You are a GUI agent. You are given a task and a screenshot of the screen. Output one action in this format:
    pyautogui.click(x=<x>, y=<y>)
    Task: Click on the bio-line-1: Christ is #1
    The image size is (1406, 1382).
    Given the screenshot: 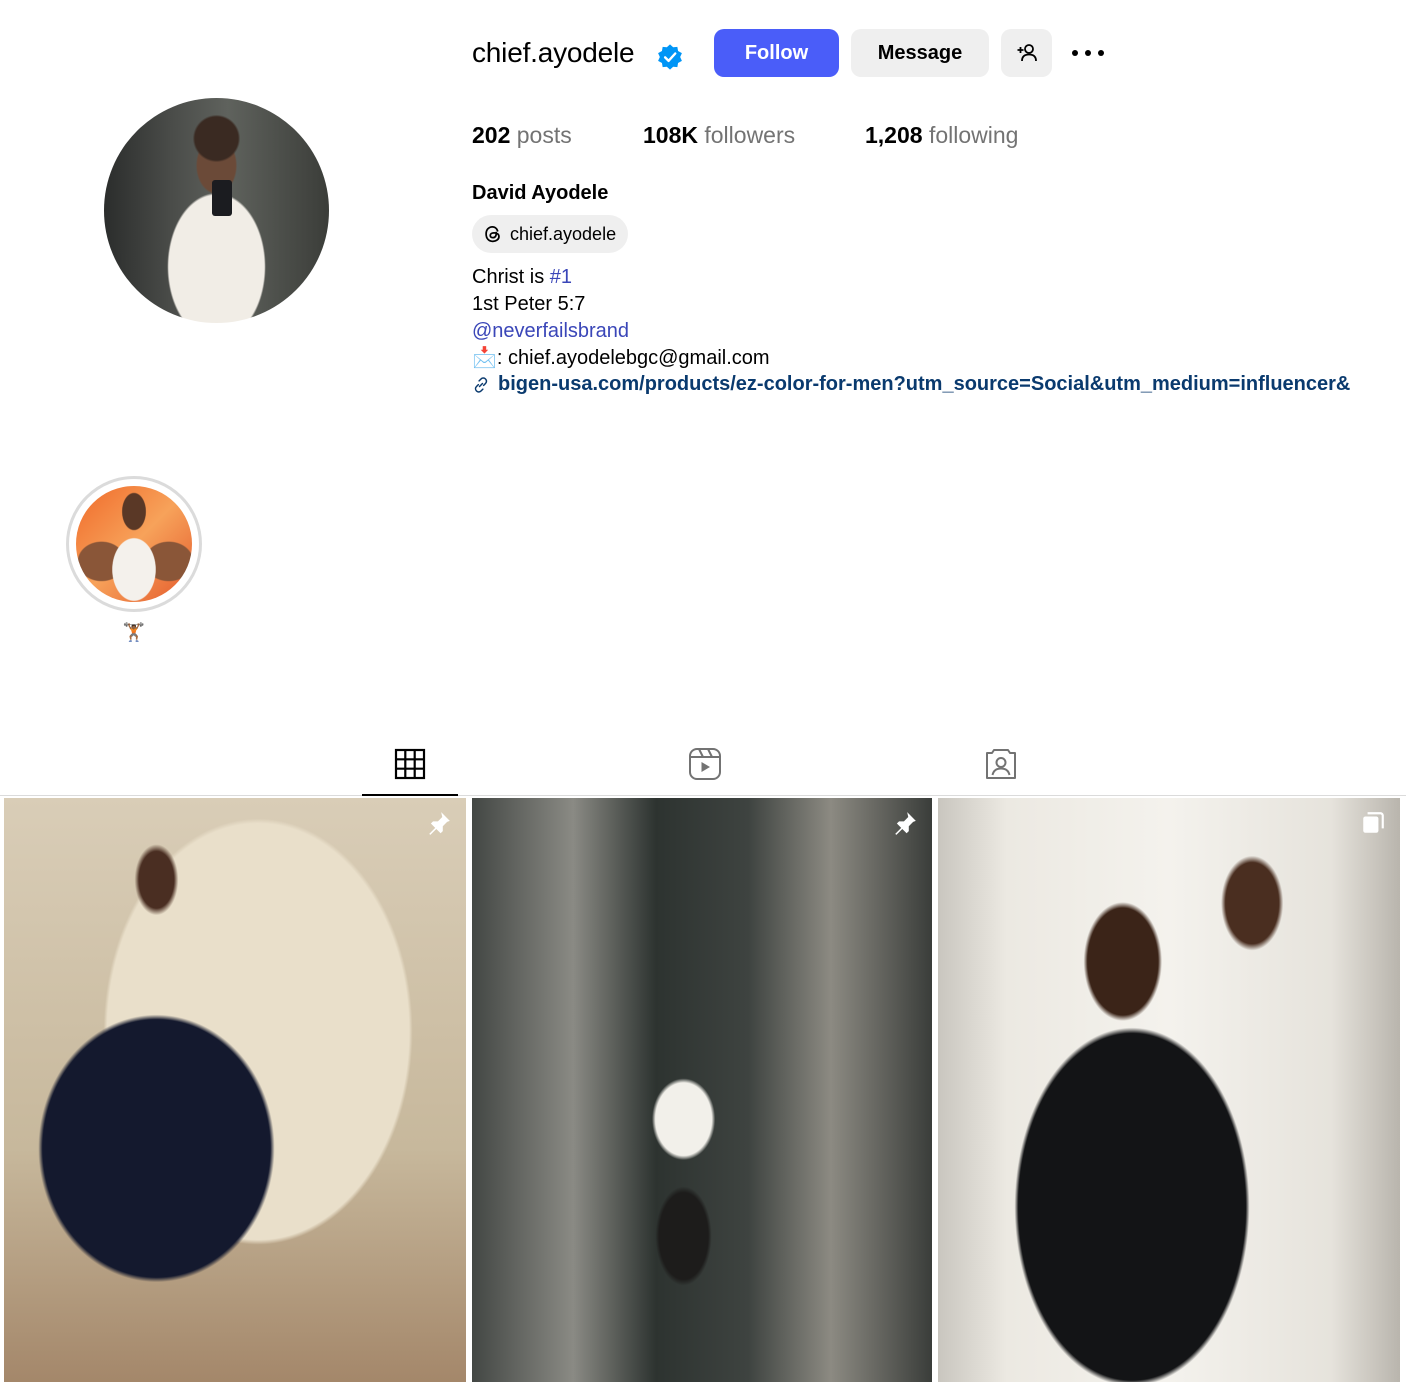 What is the action you would take?
    pyautogui.click(x=621, y=277)
    